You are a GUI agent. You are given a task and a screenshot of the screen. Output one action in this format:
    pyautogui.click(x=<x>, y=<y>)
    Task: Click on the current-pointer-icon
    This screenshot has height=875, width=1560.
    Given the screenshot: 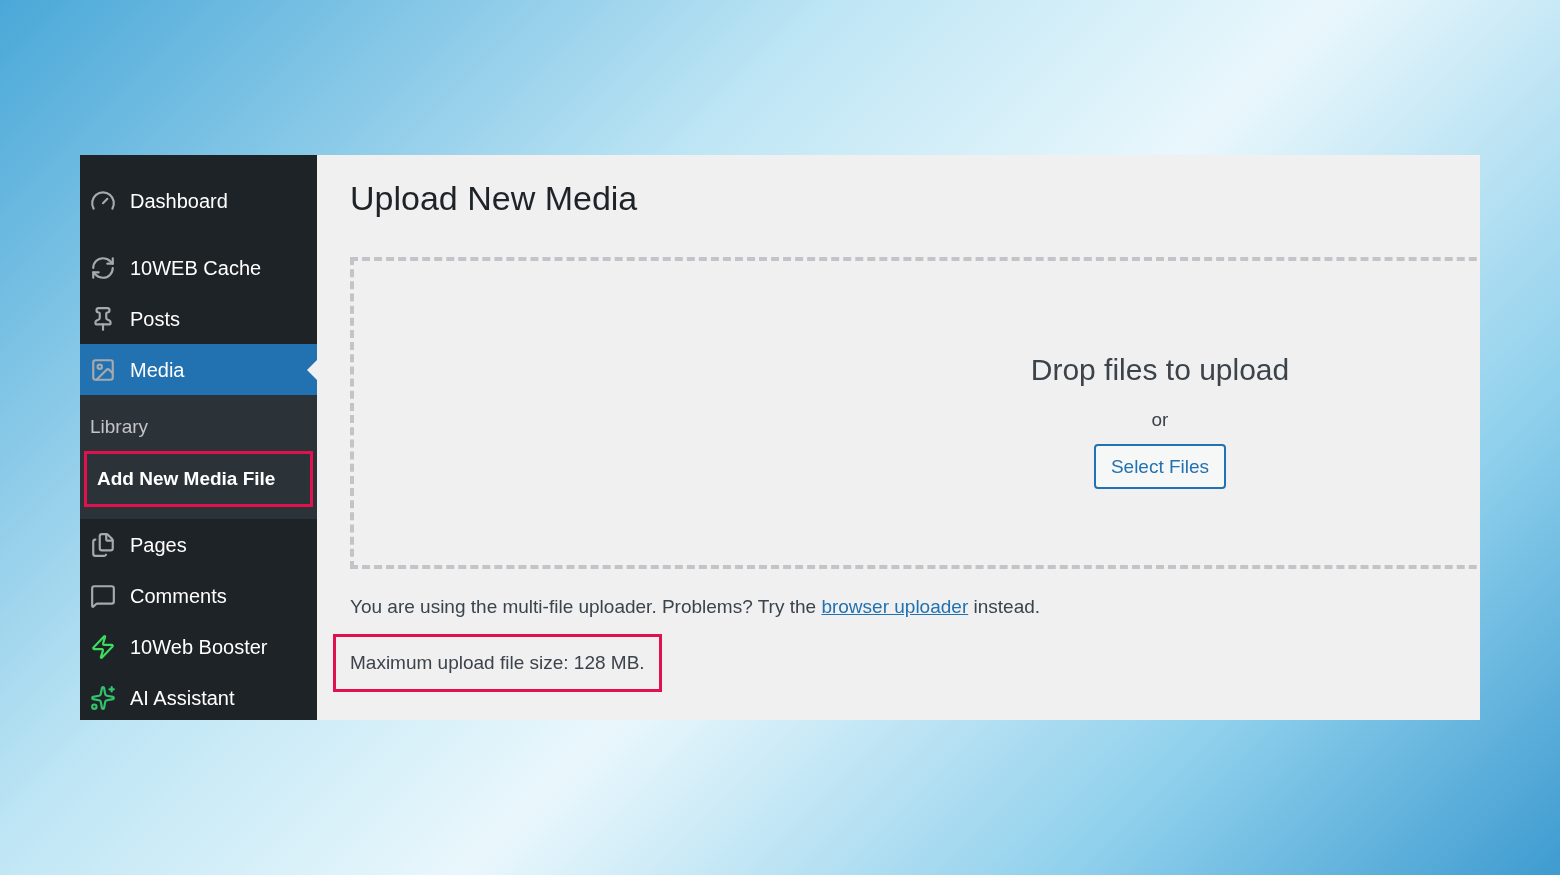 What is the action you would take?
    pyautogui.click(x=312, y=370)
    